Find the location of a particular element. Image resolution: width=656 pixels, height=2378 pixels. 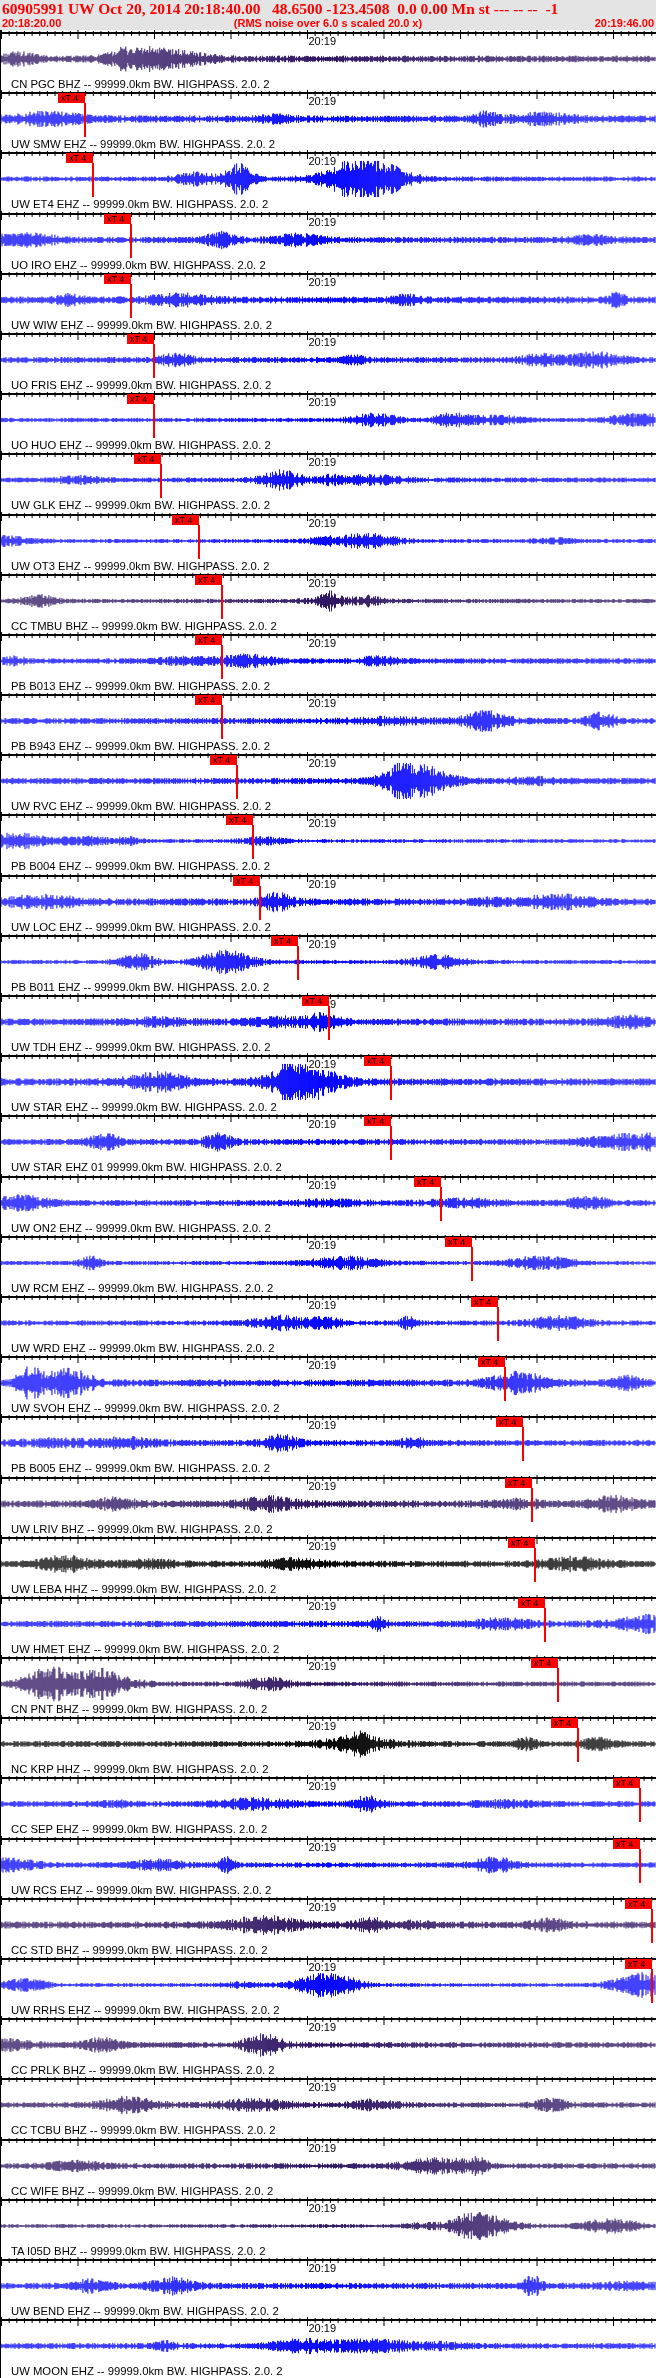

start-time: 20:18:20.00 is located at coordinates (32, 23).